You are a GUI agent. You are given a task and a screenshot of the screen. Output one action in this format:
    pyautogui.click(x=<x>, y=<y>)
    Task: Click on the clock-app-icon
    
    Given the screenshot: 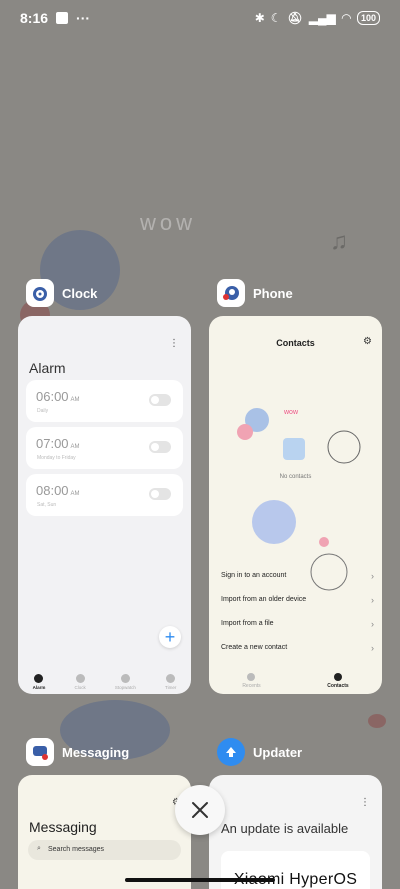 What is the action you would take?
    pyautogui.click(x=40, y=293)
    